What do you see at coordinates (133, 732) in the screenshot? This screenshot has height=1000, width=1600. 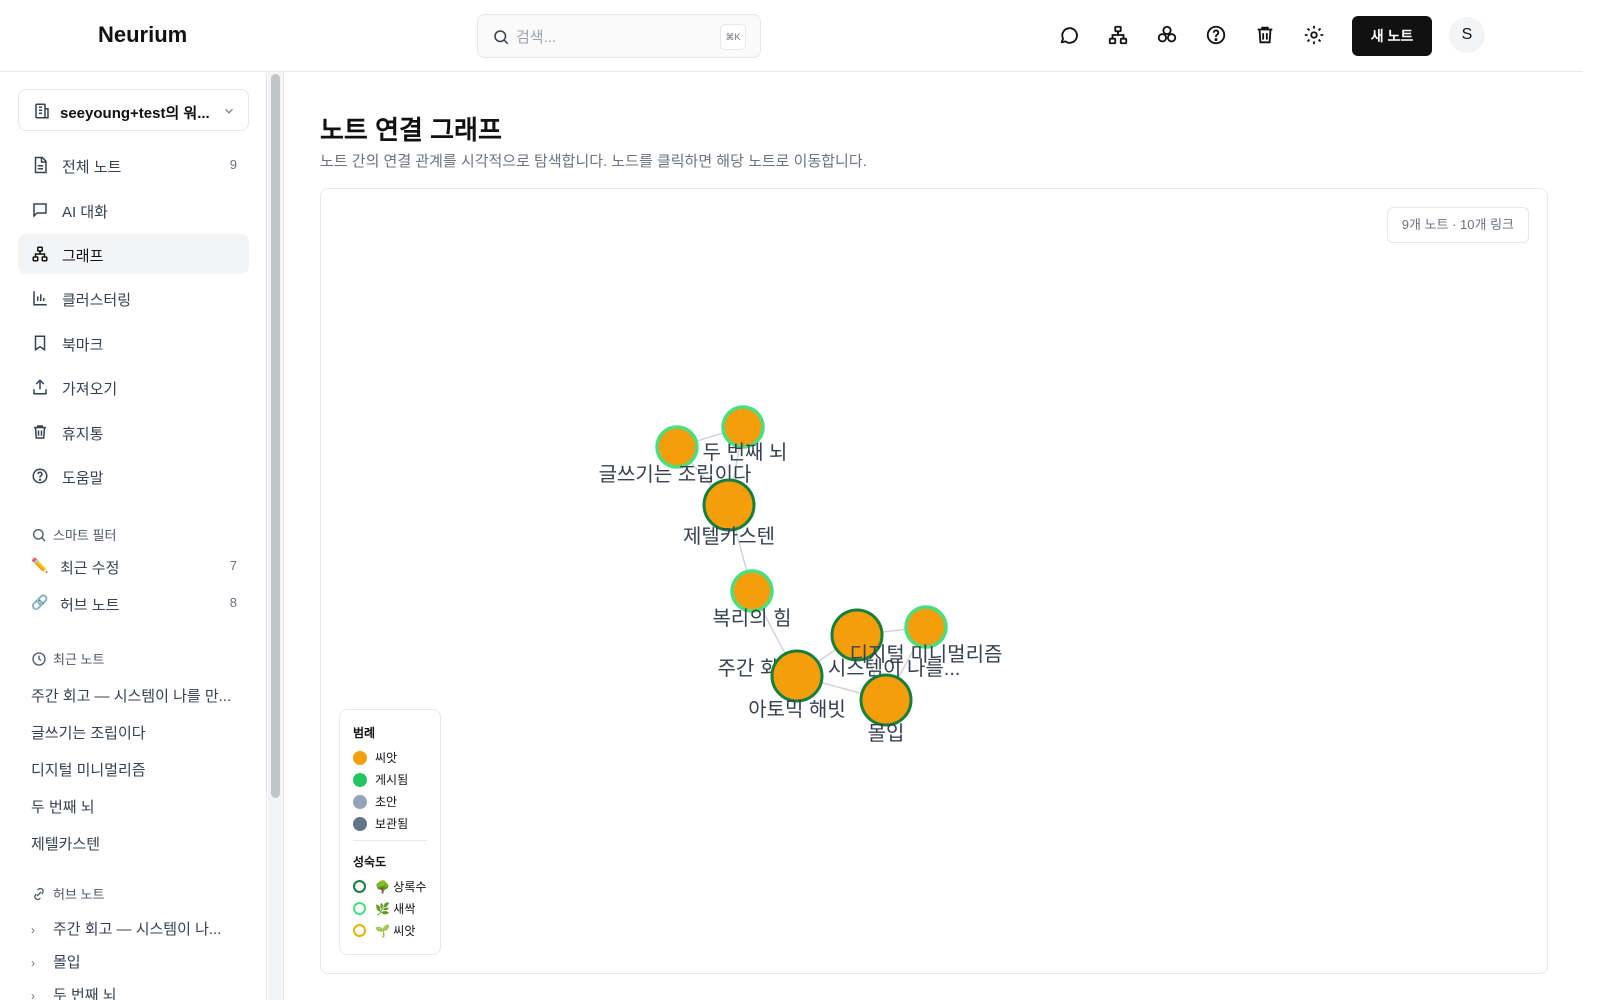 I see `recent-note-item: 글쓰기는 조립이다` at bounding box center [133, 732].